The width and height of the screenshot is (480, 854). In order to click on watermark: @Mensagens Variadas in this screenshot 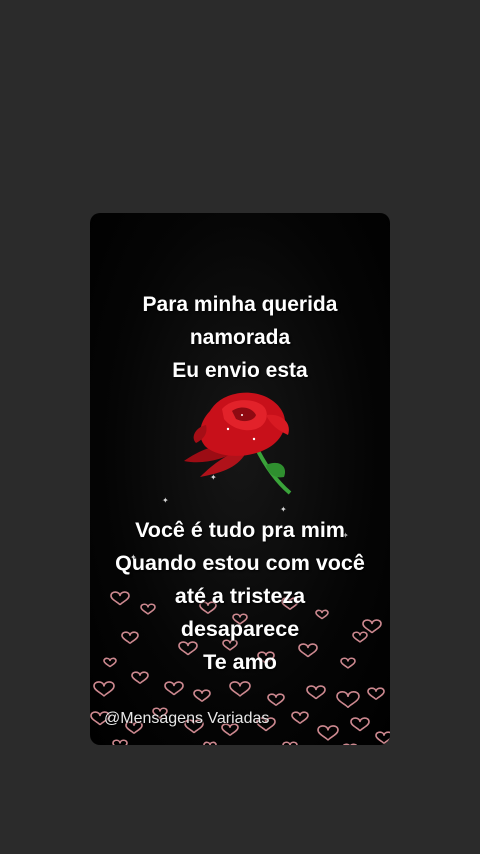, I will do `click(187, 718)`.